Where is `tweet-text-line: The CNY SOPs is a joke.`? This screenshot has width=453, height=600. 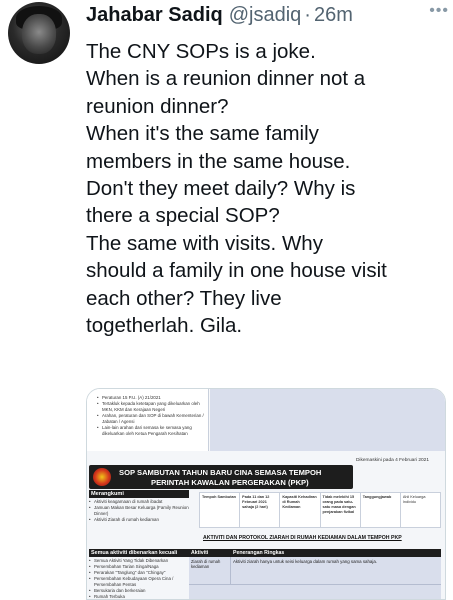
tweet-text-line: The CNY SOPs is a joke. is located at coordinates (201, 51).